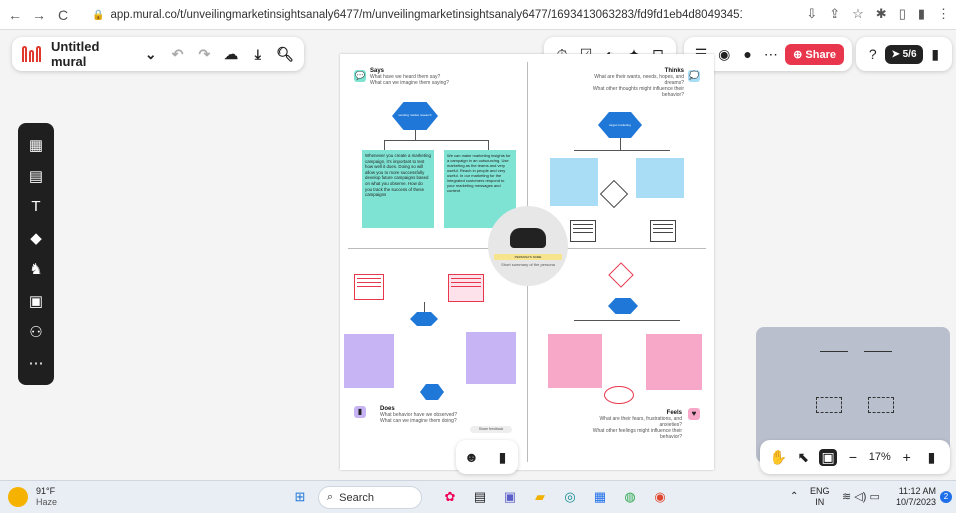 This screenshot has height=513, width=956. Describe the element at coordinates (814, 54) in the screenshot. I see `share-button: ⊕ Share` at that location.